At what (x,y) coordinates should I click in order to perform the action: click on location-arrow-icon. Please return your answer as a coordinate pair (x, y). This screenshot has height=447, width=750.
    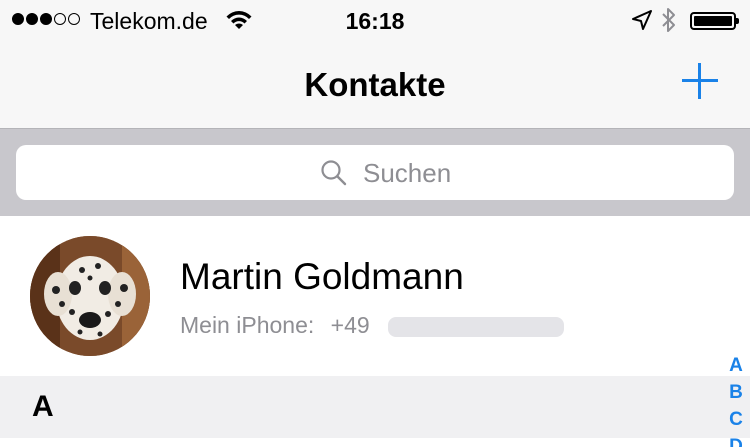
    Looking at the image, I should click on (642, 22).